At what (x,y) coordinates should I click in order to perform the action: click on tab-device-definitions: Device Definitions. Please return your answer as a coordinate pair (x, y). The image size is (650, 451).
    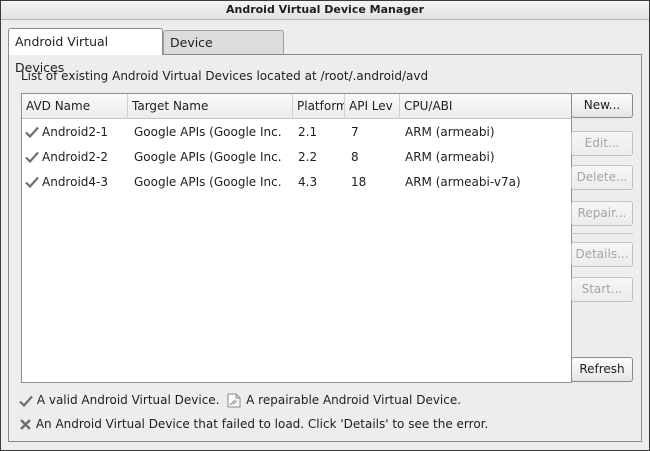
    Looking at the image, I should click on (223, 52).